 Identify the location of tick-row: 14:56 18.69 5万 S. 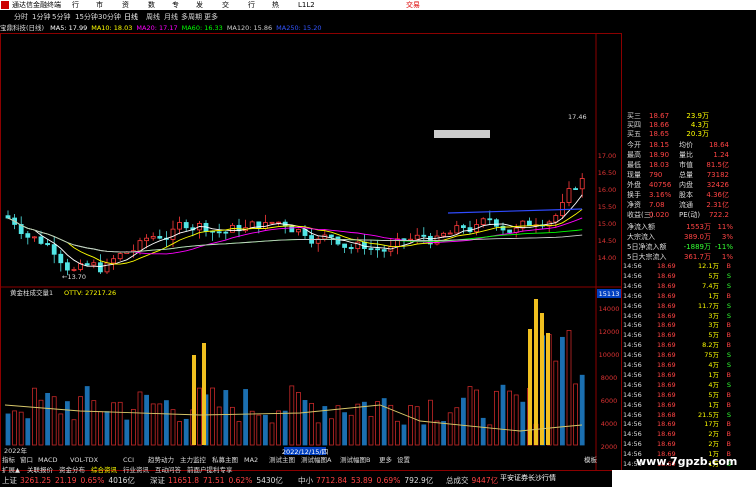
(677, 276).